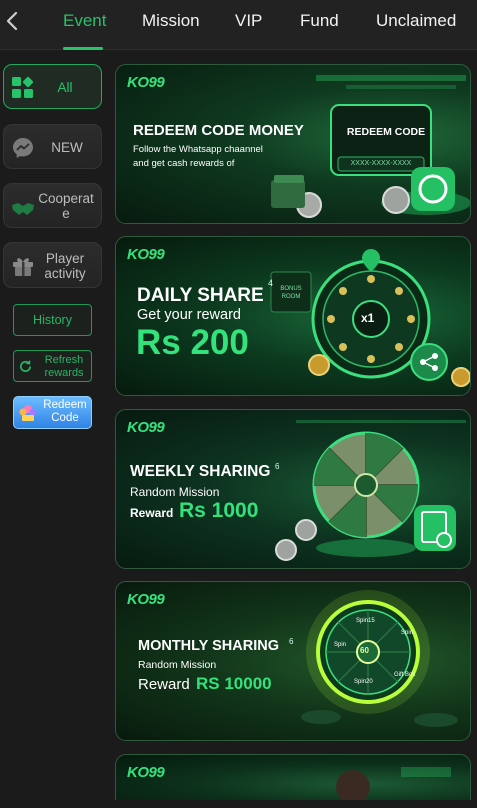 The image size is (477, 808). What do you see at coordinates (319, 21) in the screenshot?
I see `tab-fund: Fund` at bounding box center [319, 21].